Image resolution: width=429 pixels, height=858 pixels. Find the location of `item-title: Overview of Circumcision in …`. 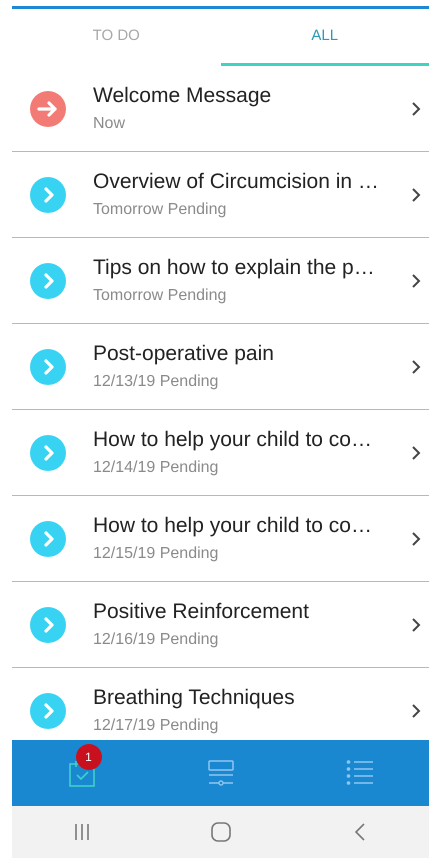

item-title: Overview of Circumcision in … is located at coordinates (236, 181).